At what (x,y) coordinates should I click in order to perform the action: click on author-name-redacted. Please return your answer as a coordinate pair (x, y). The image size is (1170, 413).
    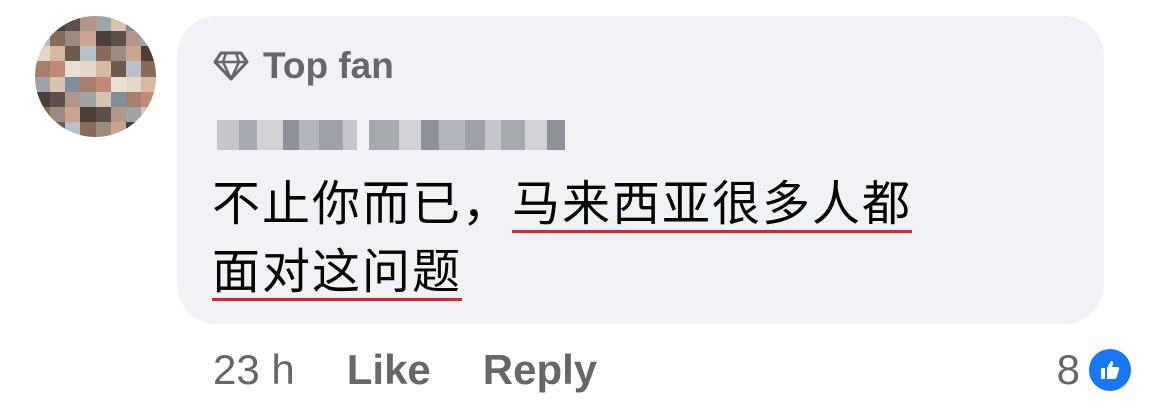
    Looking at the image, I should click on (391, 135).